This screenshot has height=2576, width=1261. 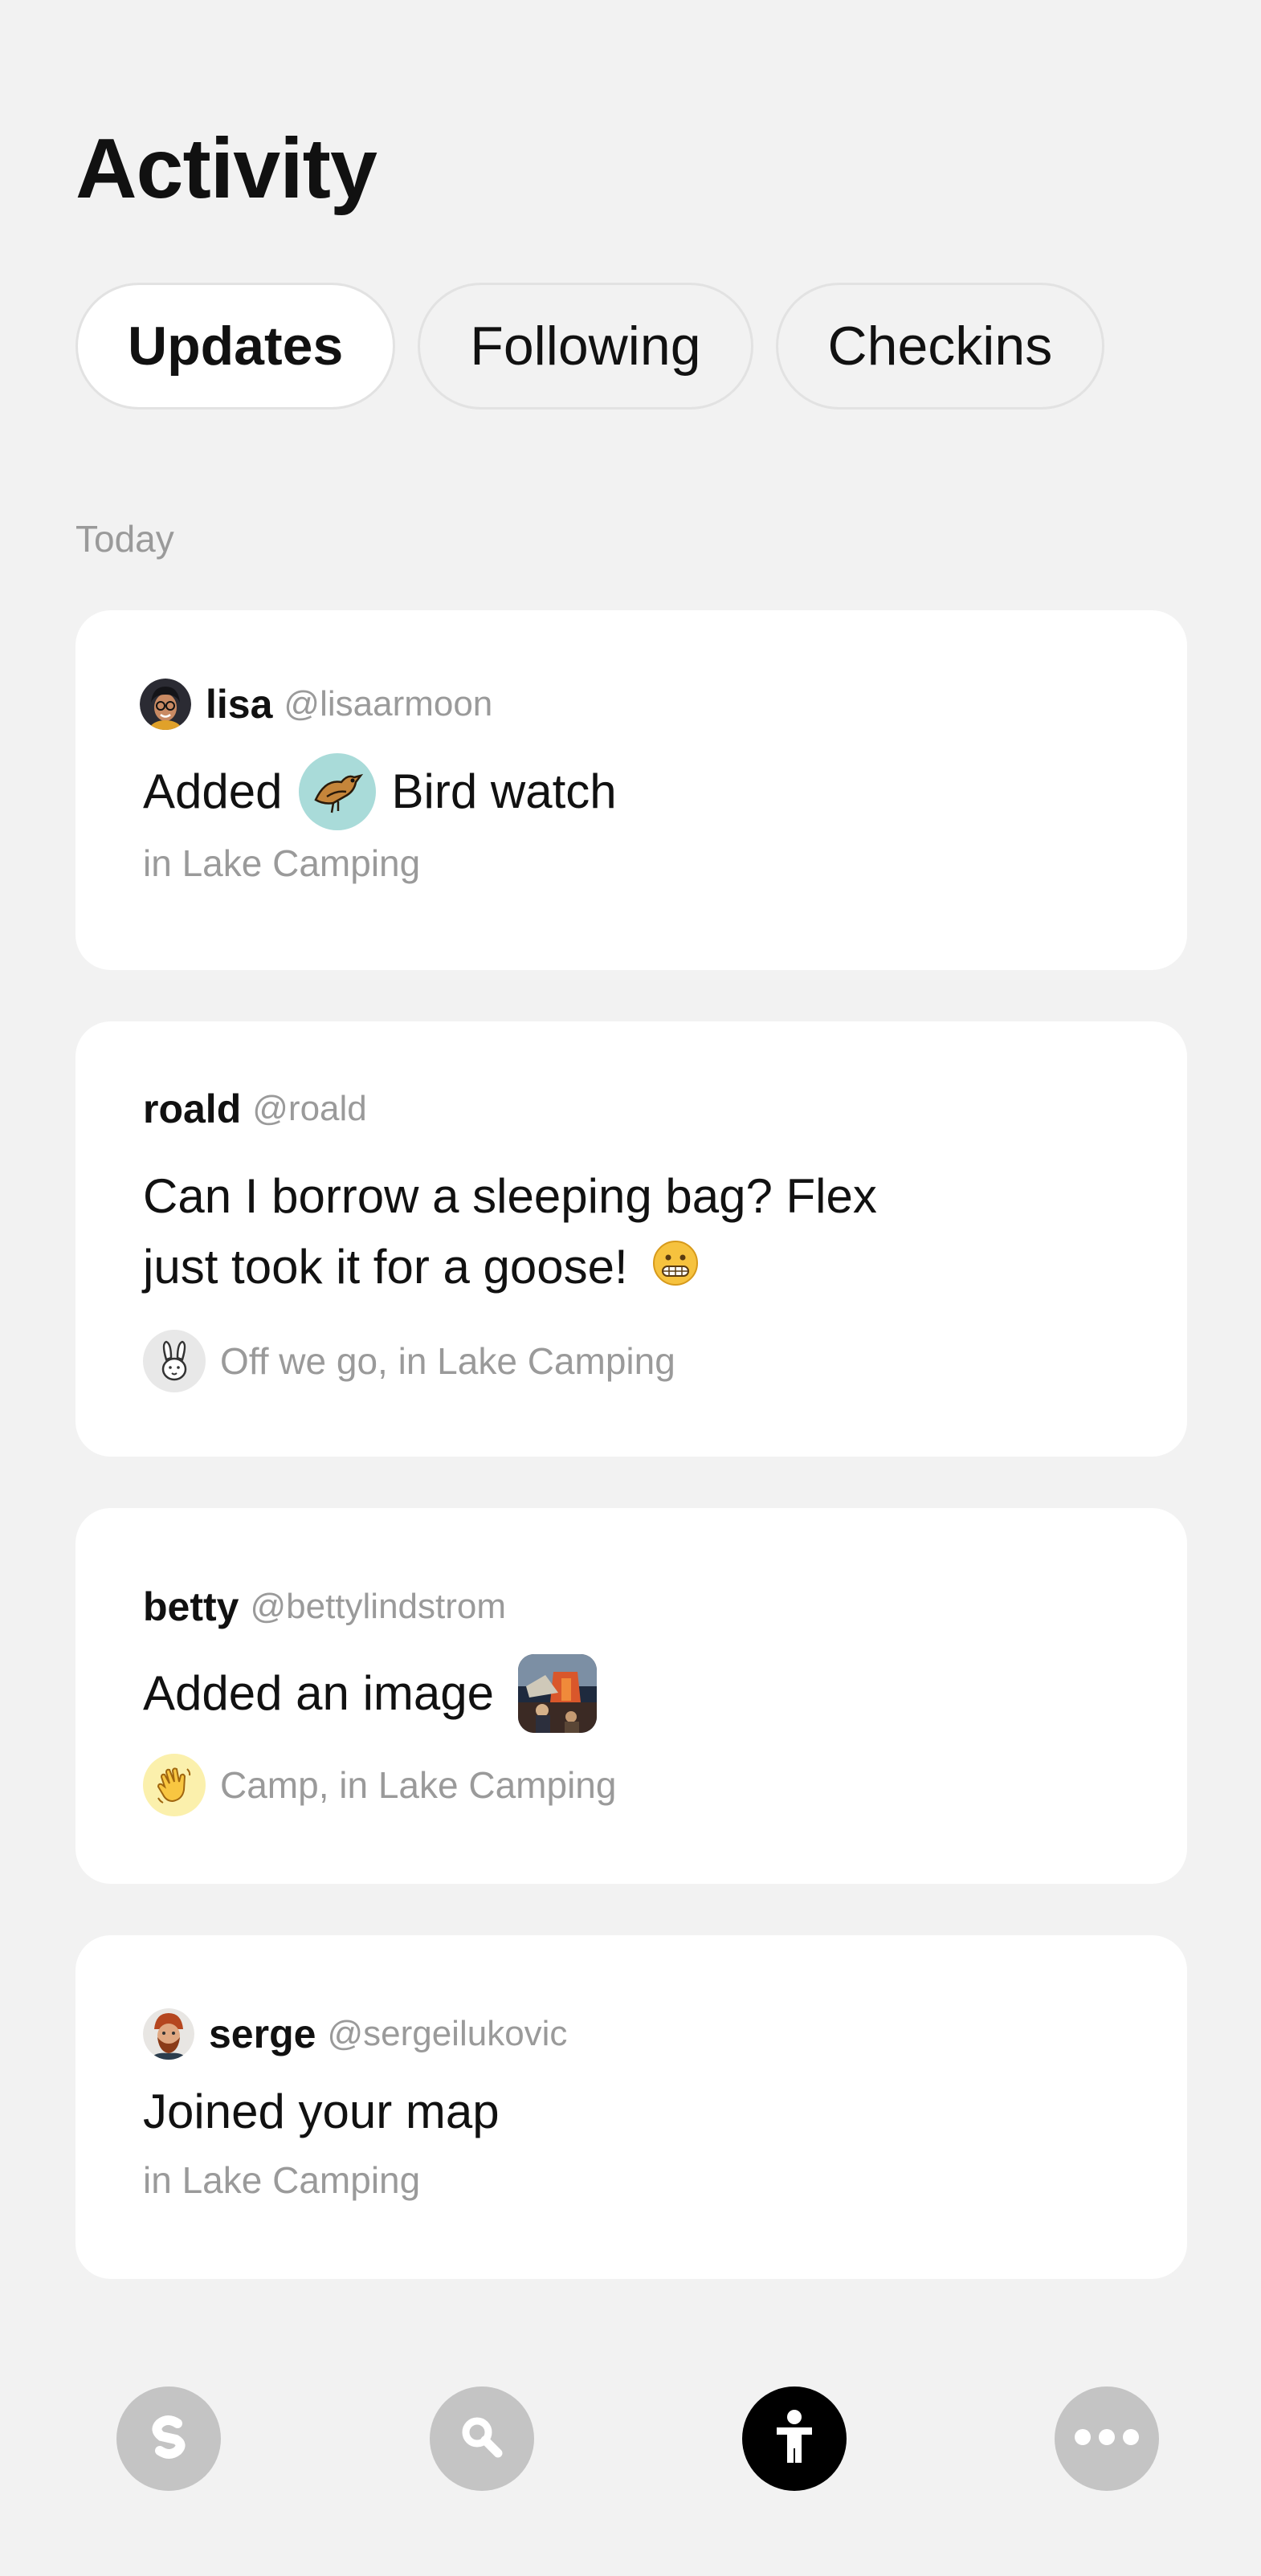 I want to click on card-header: serge @sergeilukovic, so click(x=632, y=2034).